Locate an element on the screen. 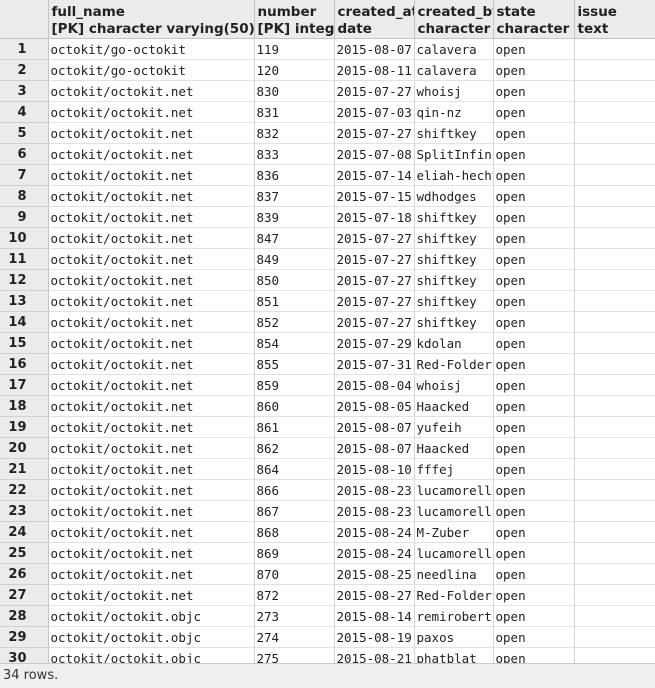 The height and width of the screenshot is (688, 655). row-number: 11 is located at coordinates (24, 259).